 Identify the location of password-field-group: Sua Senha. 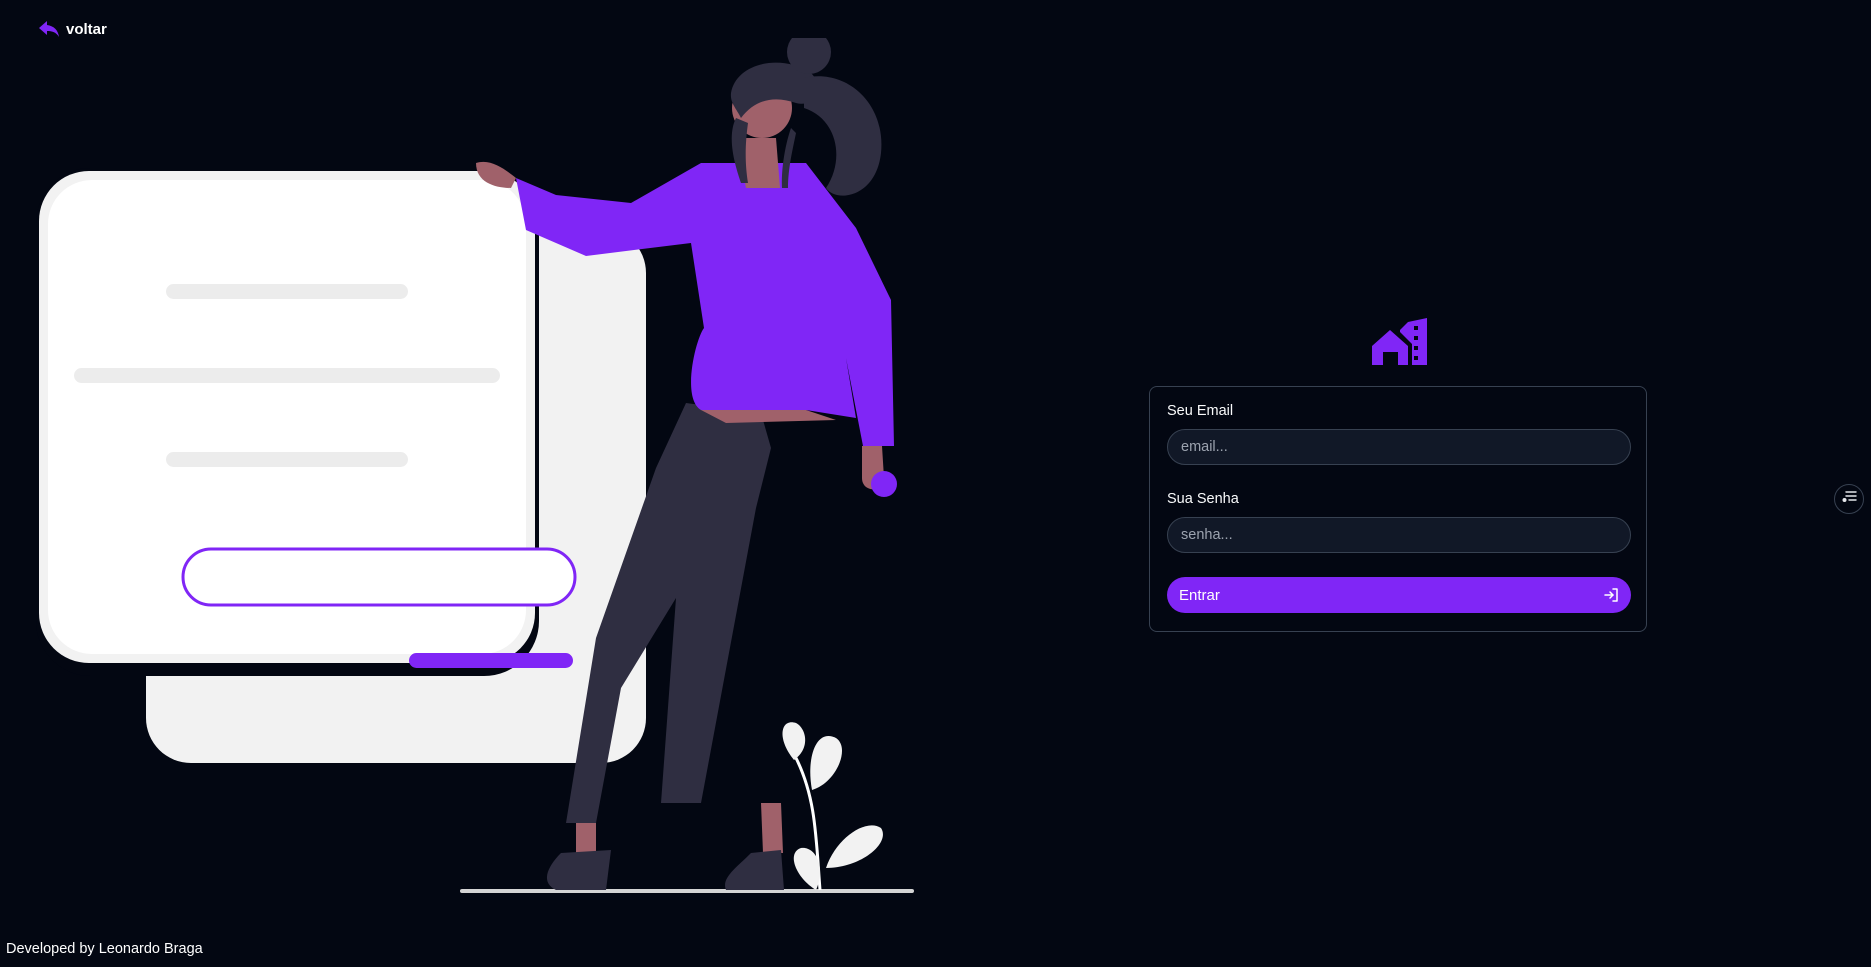
(1399, 522).